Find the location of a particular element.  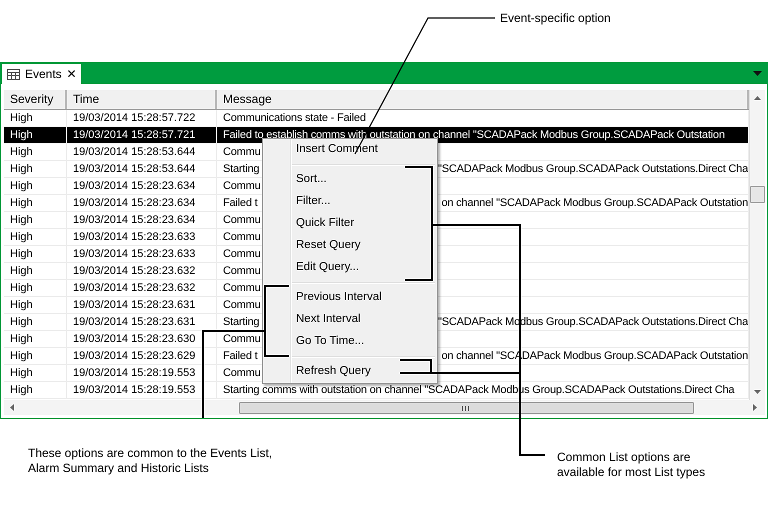

scroll-down-icon is located at coordinates (757, 392).